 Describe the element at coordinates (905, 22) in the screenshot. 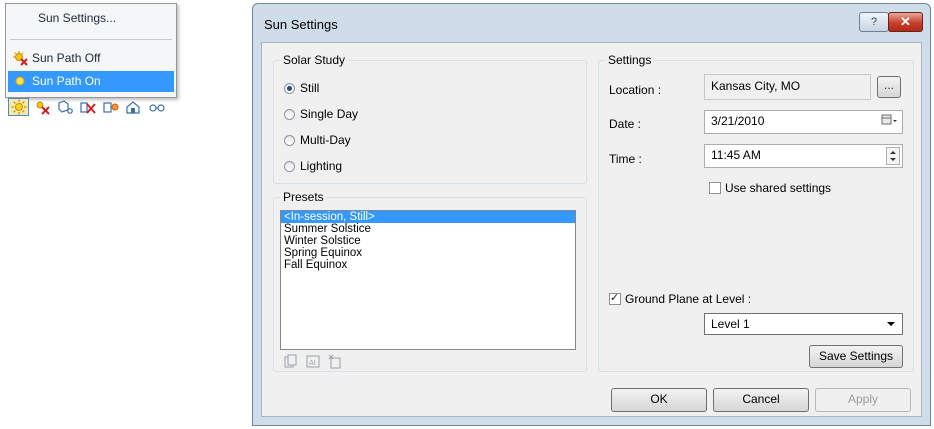

I see `close-button: ✕` at that location.